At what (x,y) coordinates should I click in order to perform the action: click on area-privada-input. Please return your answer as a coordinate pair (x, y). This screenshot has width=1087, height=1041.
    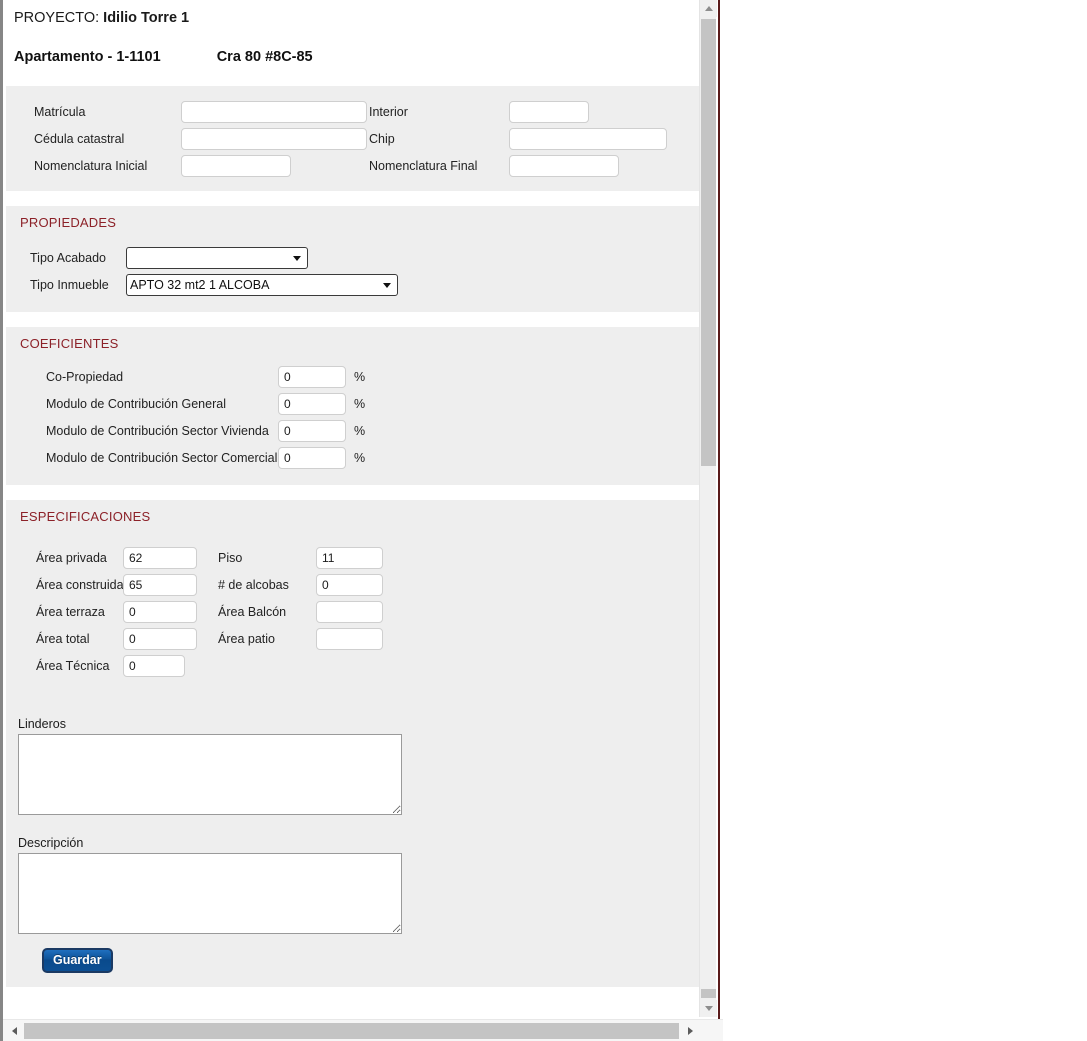
    Looking at the image, I should click on (160, 557).